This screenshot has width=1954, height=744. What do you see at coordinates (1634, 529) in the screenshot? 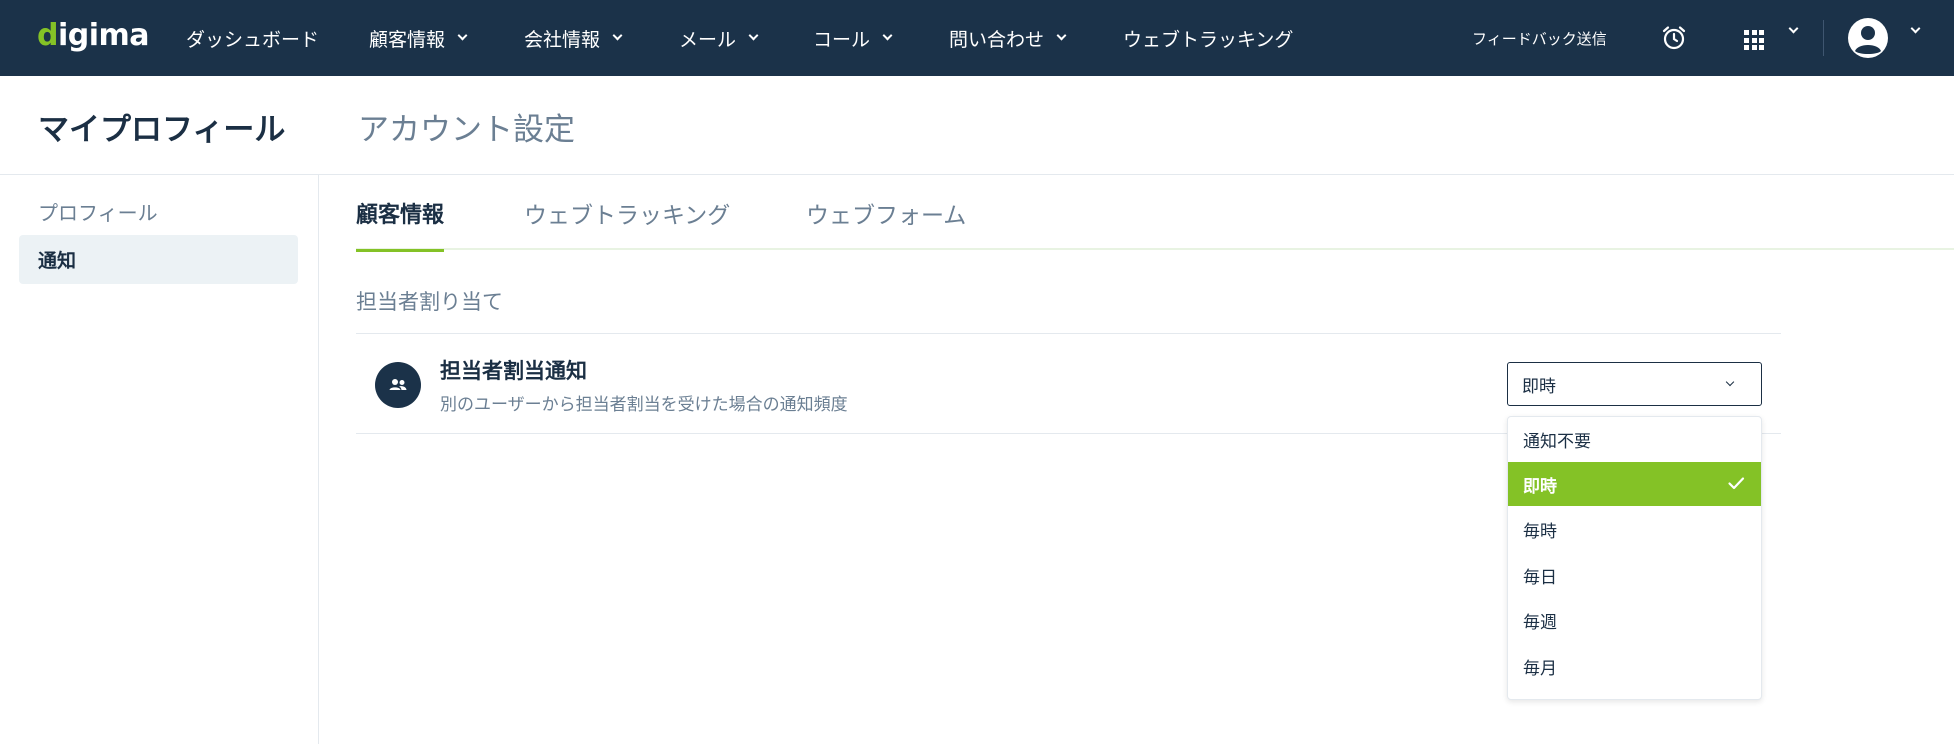
I see `dropdown-option-hourly: 毎時` at bounding box center [1634, 529].